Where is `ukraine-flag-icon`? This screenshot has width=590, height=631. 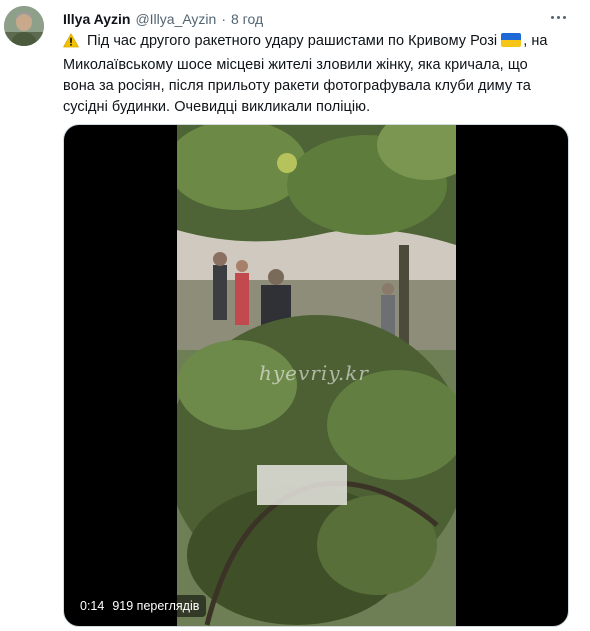 ukraine-flag-icon is located at coordinates (511, 40).